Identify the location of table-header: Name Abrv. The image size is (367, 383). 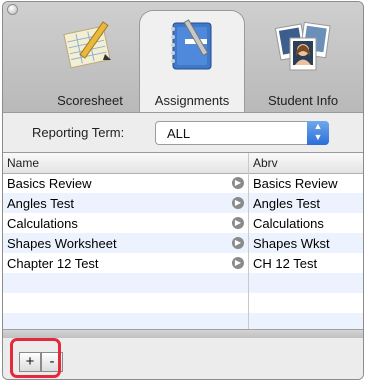
(183, 163).